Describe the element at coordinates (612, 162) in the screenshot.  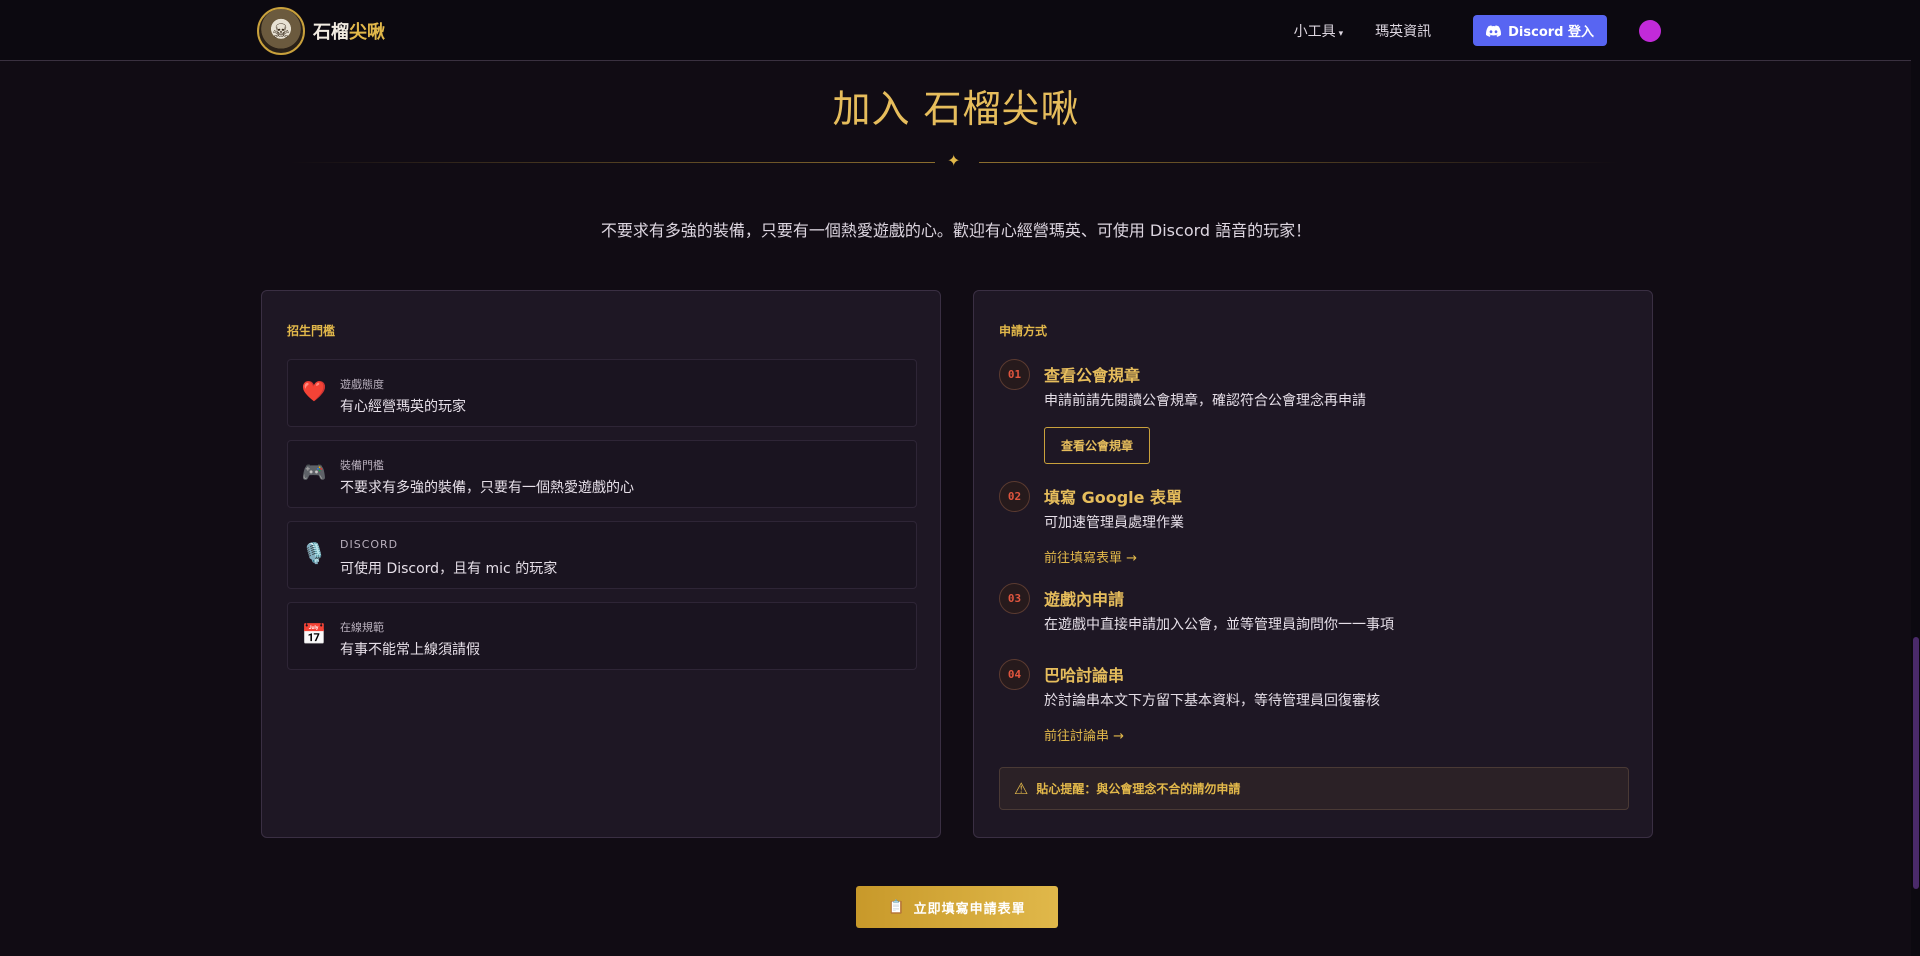
I see `title-divider-left` at that location.